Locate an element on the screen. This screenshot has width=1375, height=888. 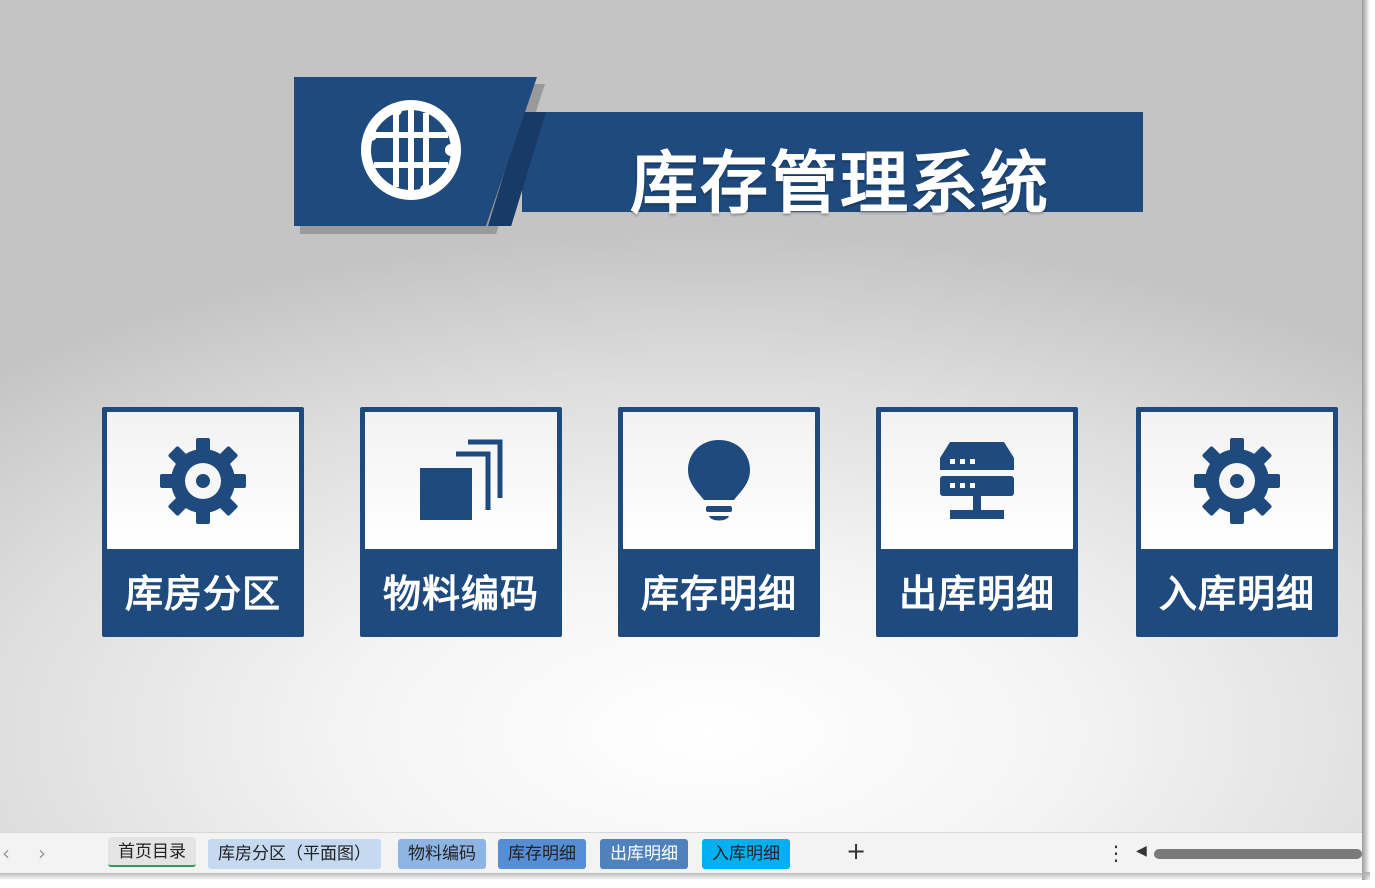
server-icon is located at coordinates (977, 480).